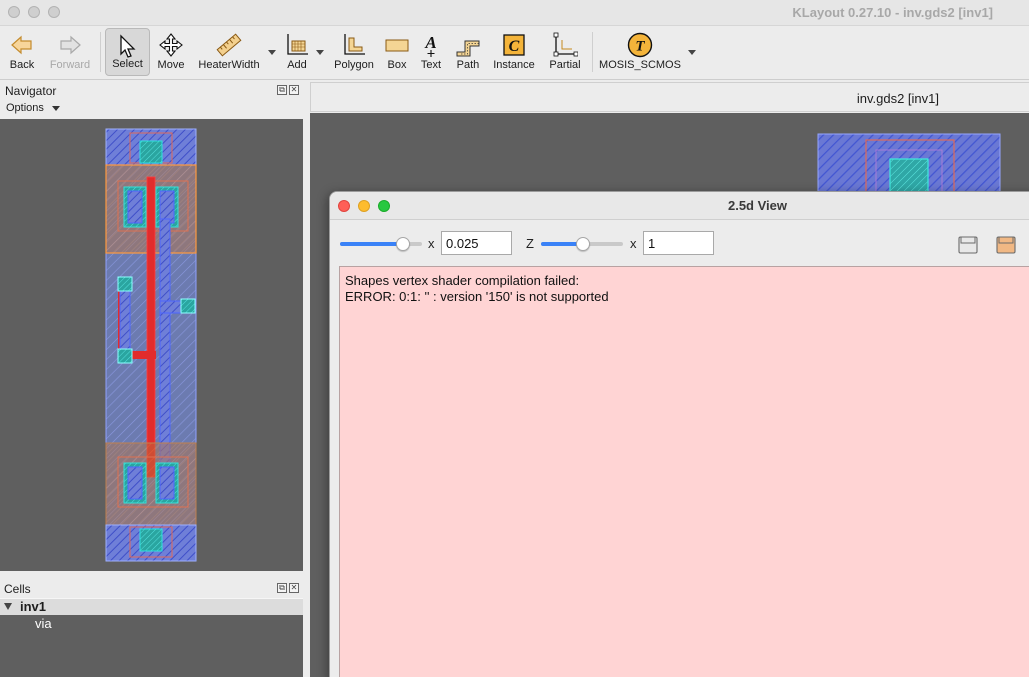 The height and width of the screenshot is (677, 1029). Describe the element at coordinates (171, 45) in the screenshot. I see `move-arrows-icon` at that location.